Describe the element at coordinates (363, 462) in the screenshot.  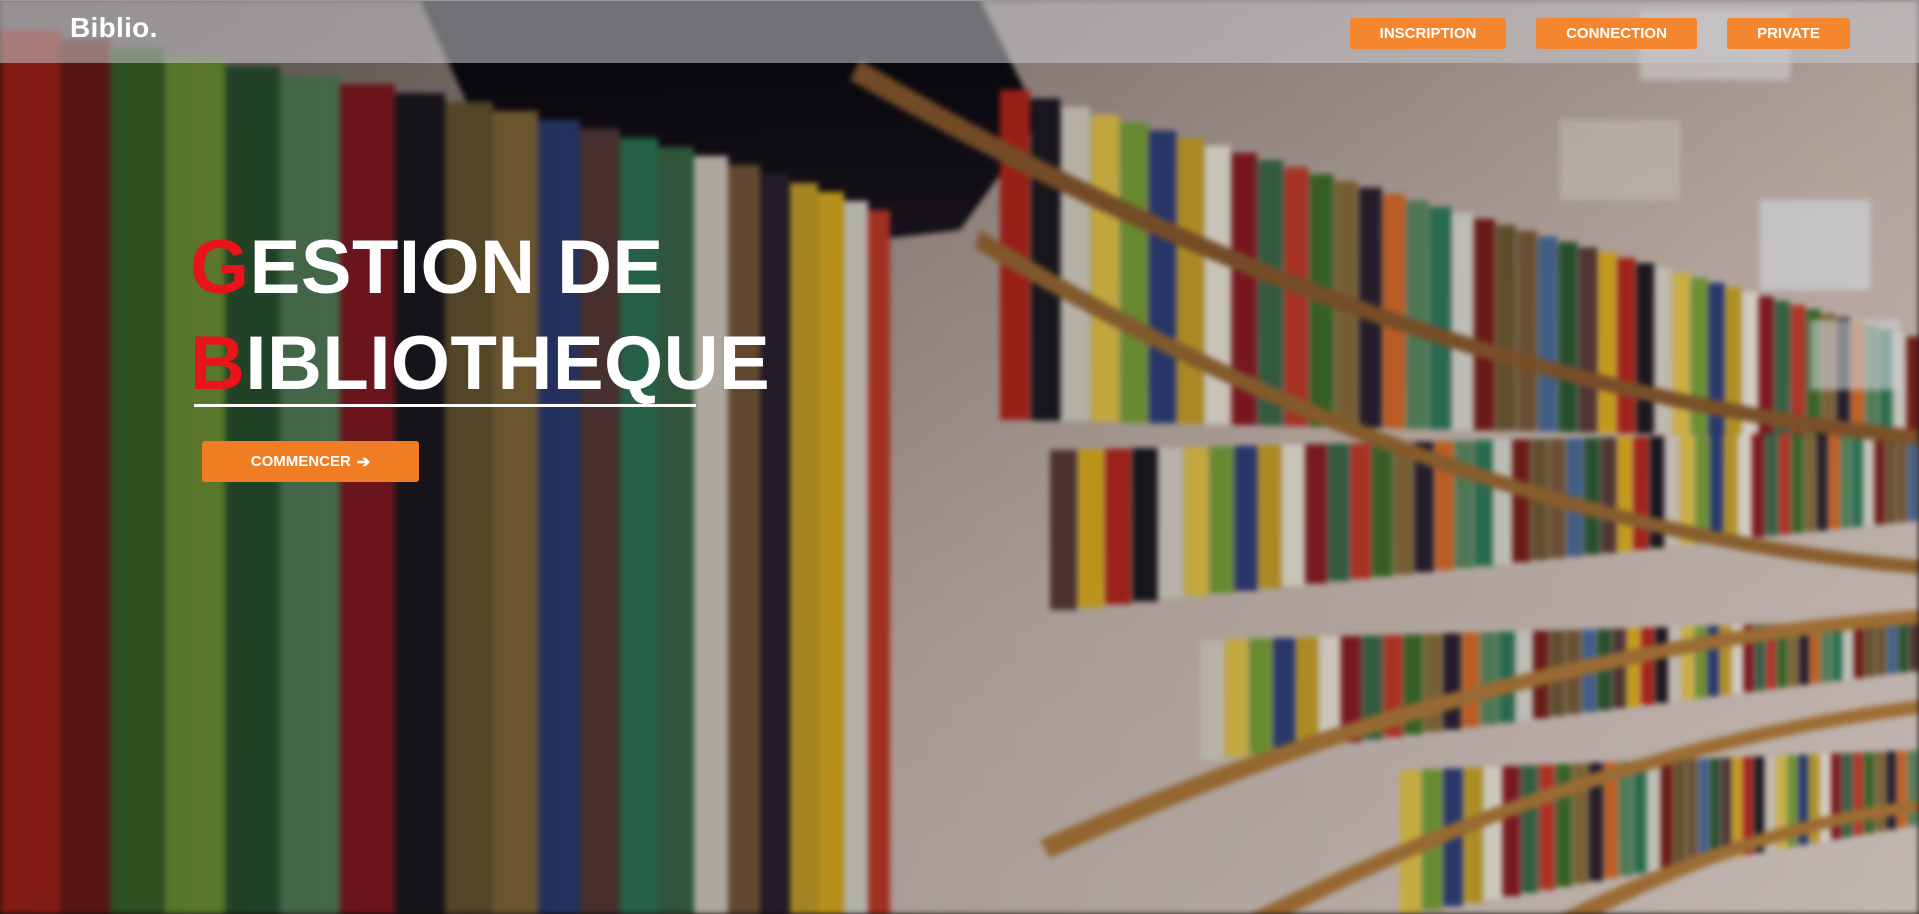
I see `arrow-right-icon: ➔` at that location.